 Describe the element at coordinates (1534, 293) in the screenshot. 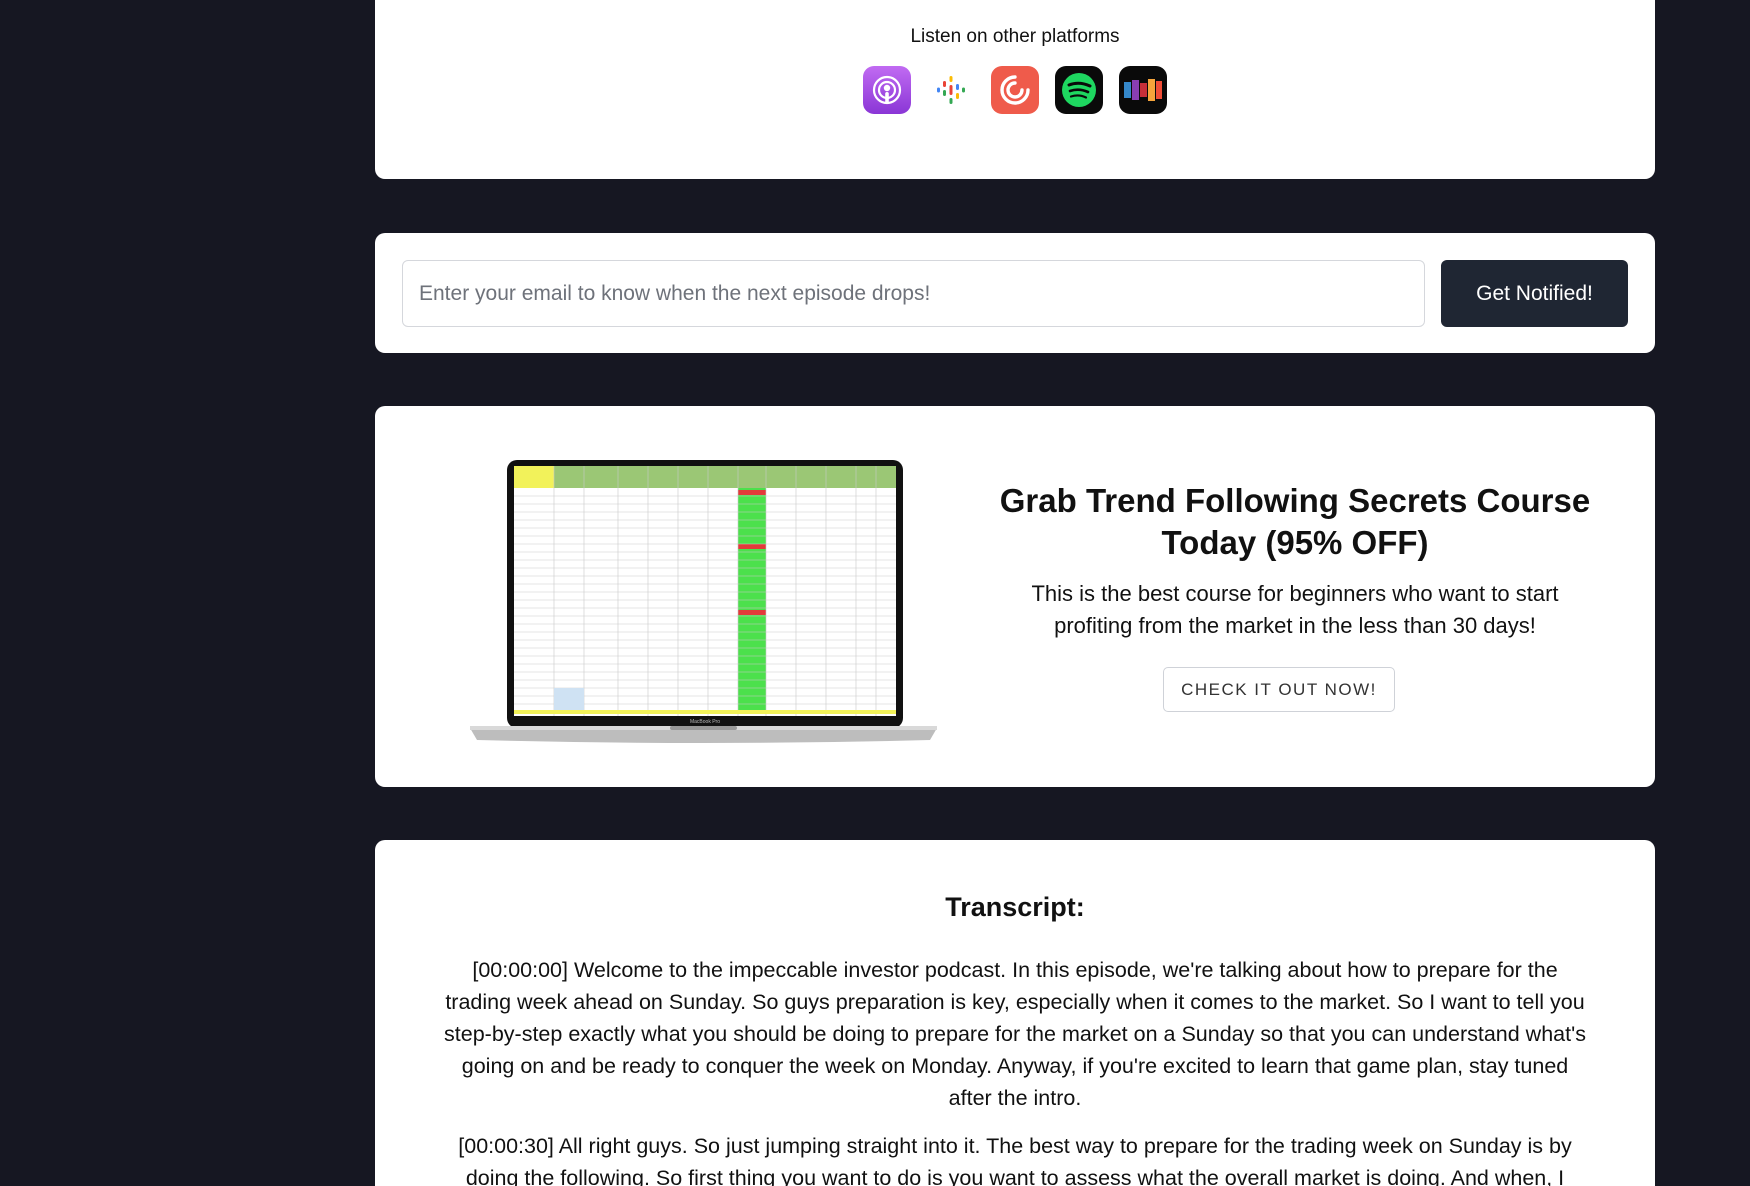

I see `get-notified-button: Get Notified!` at that location.